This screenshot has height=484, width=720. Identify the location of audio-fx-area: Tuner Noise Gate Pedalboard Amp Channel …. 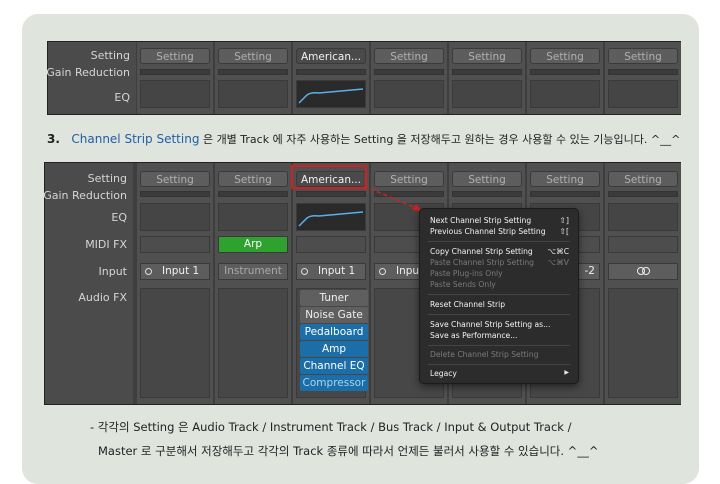
(332, 343).